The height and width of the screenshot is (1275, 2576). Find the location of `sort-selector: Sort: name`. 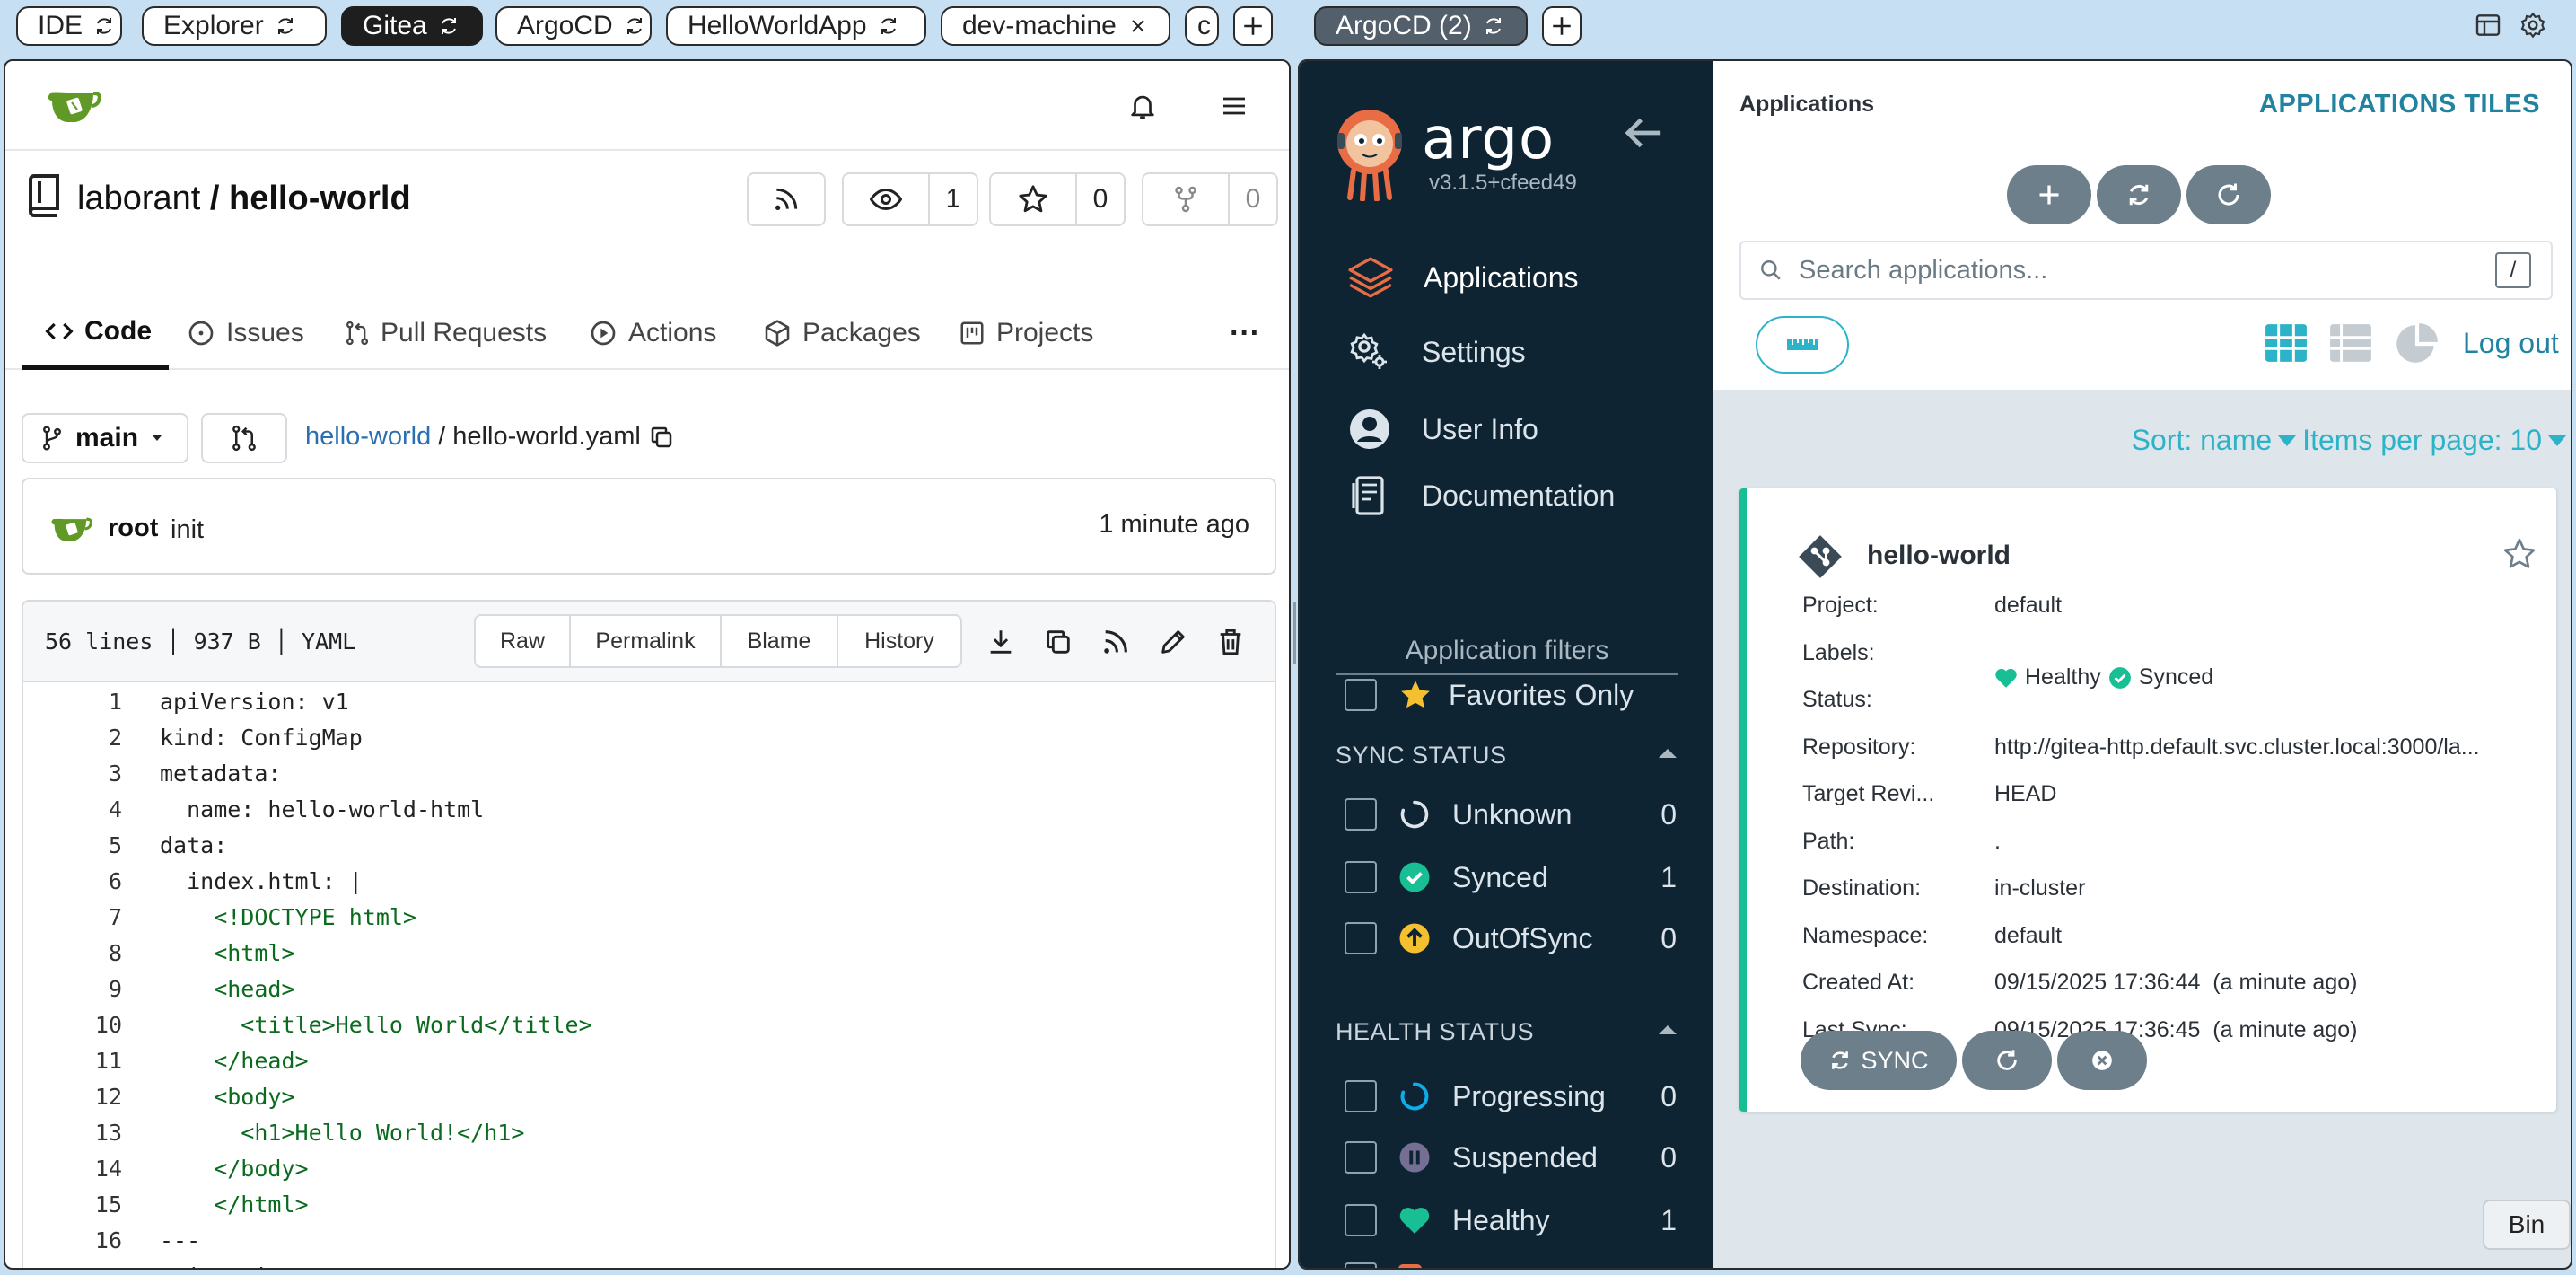

sort-selector: Sort: name is located at coordinates (2202, 441).